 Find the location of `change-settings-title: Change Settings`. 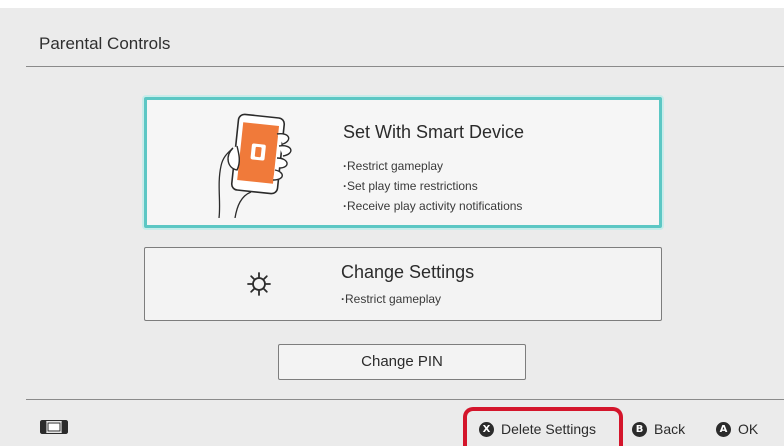

change-settings-title: Change Settings is located at coordinates (408, 272).